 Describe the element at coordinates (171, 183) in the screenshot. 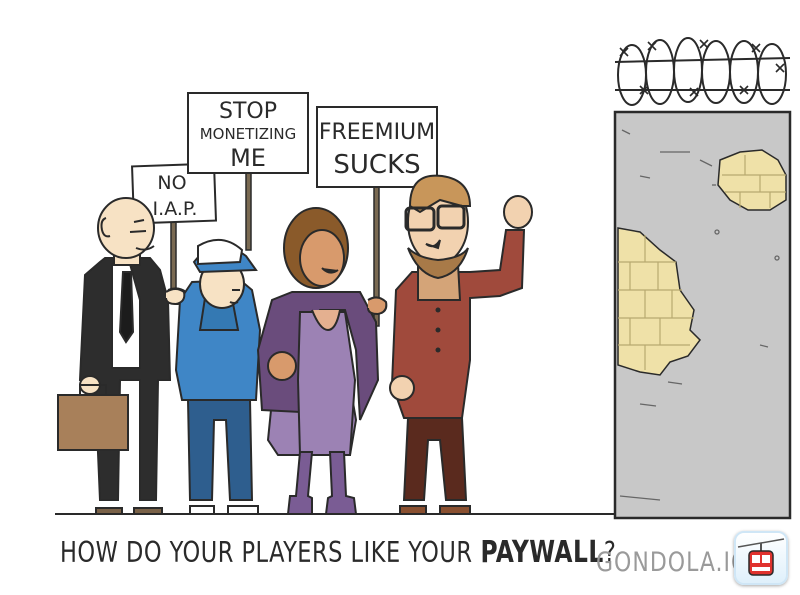

I see `sign-no-iap-line1: NO` at that location.